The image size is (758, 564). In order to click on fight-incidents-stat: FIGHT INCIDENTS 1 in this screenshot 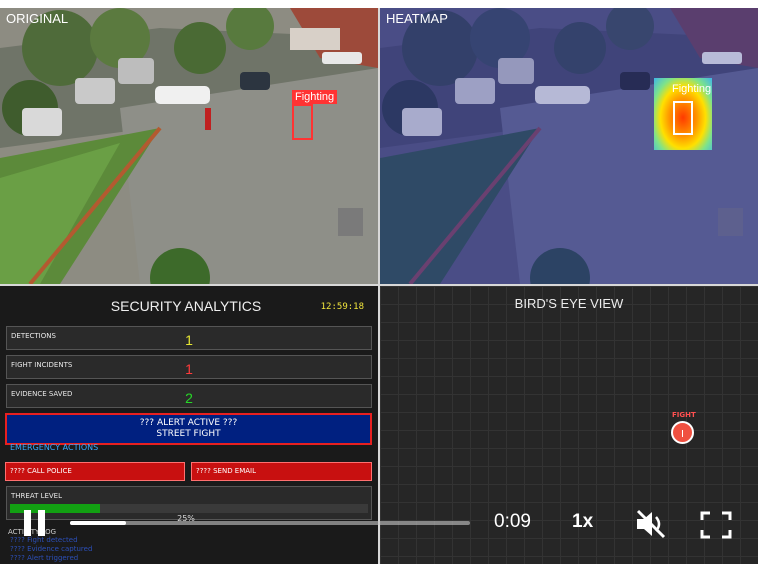, I will do `click(189, 367)`.